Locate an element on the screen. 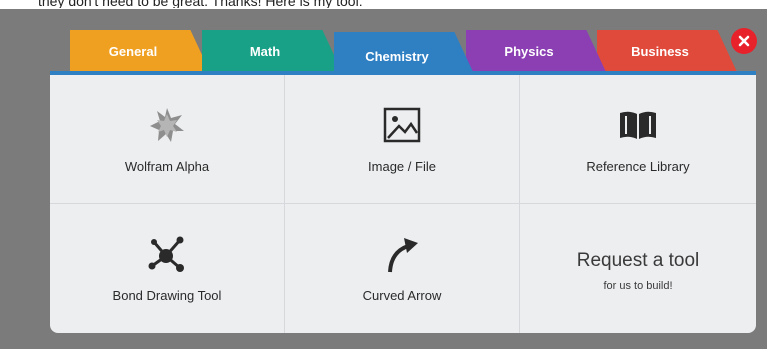 This screenshot has height=349, width=767. close-icon is located at coordinates (744, 41).